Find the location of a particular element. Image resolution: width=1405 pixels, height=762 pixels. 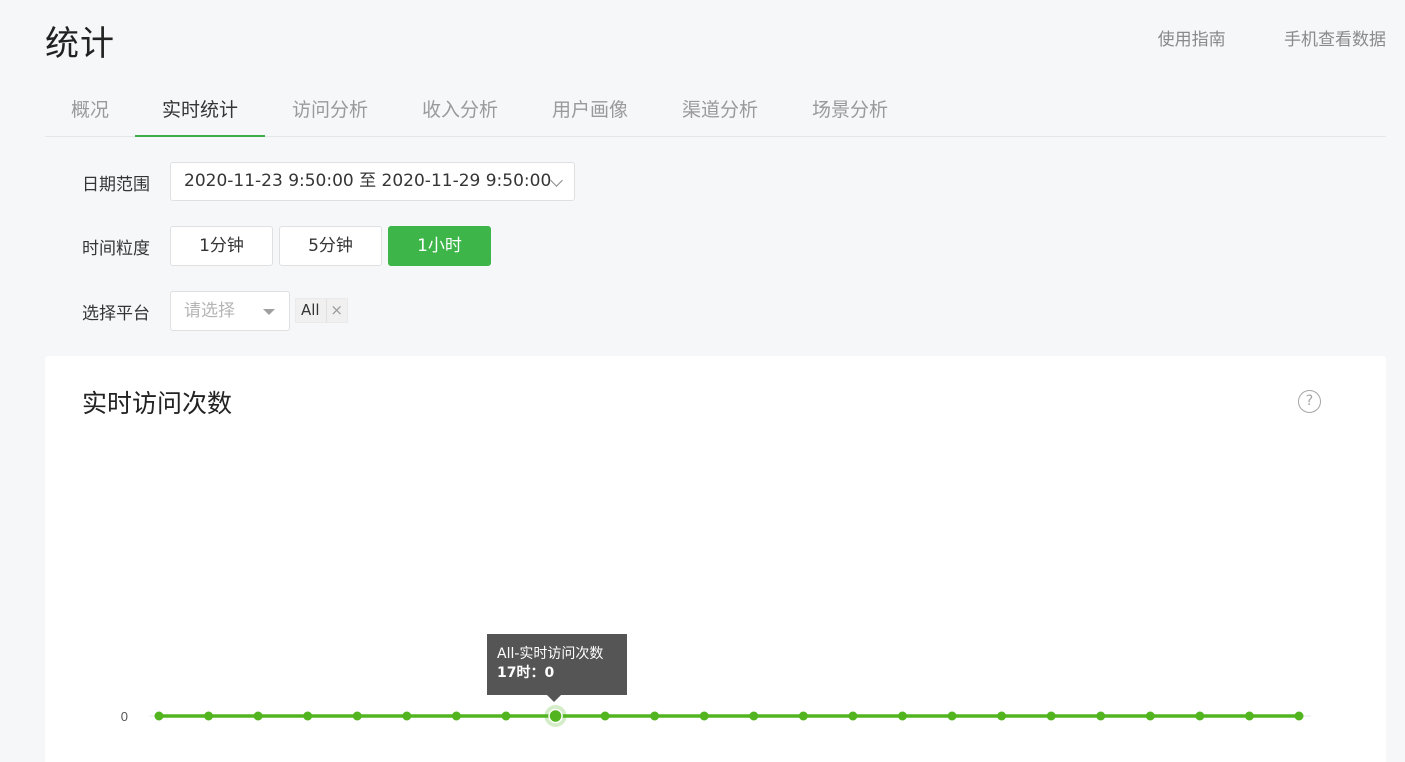

line-chart: 0 is located at coordinates (716, 716).